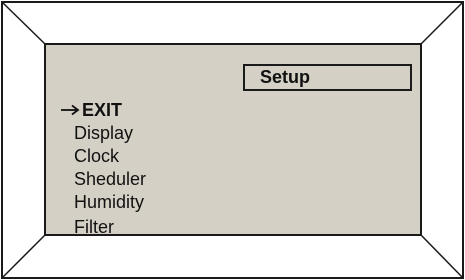 The image size is (465, 280). I want to click on menu-item-humidity: Humidity, so click(106, 201).